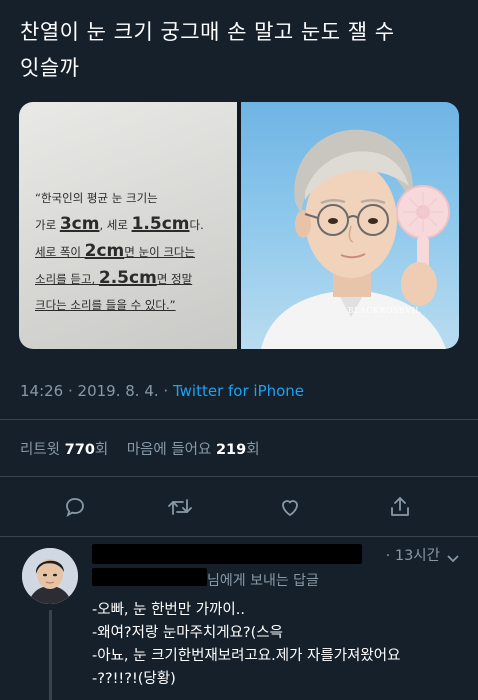 This screenshot has height=700, width=478. I want to click on quote-line4-part: 소리를 듣고,, so click(67, 279).